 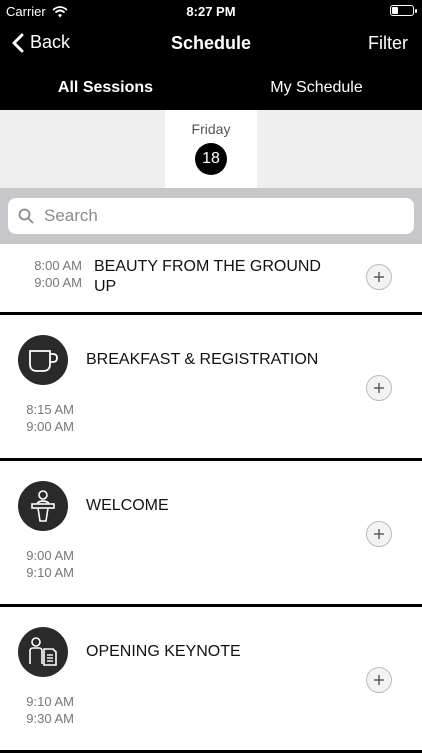 I want to click on status-time: 8:27 PM, so click(x=211, y=11).